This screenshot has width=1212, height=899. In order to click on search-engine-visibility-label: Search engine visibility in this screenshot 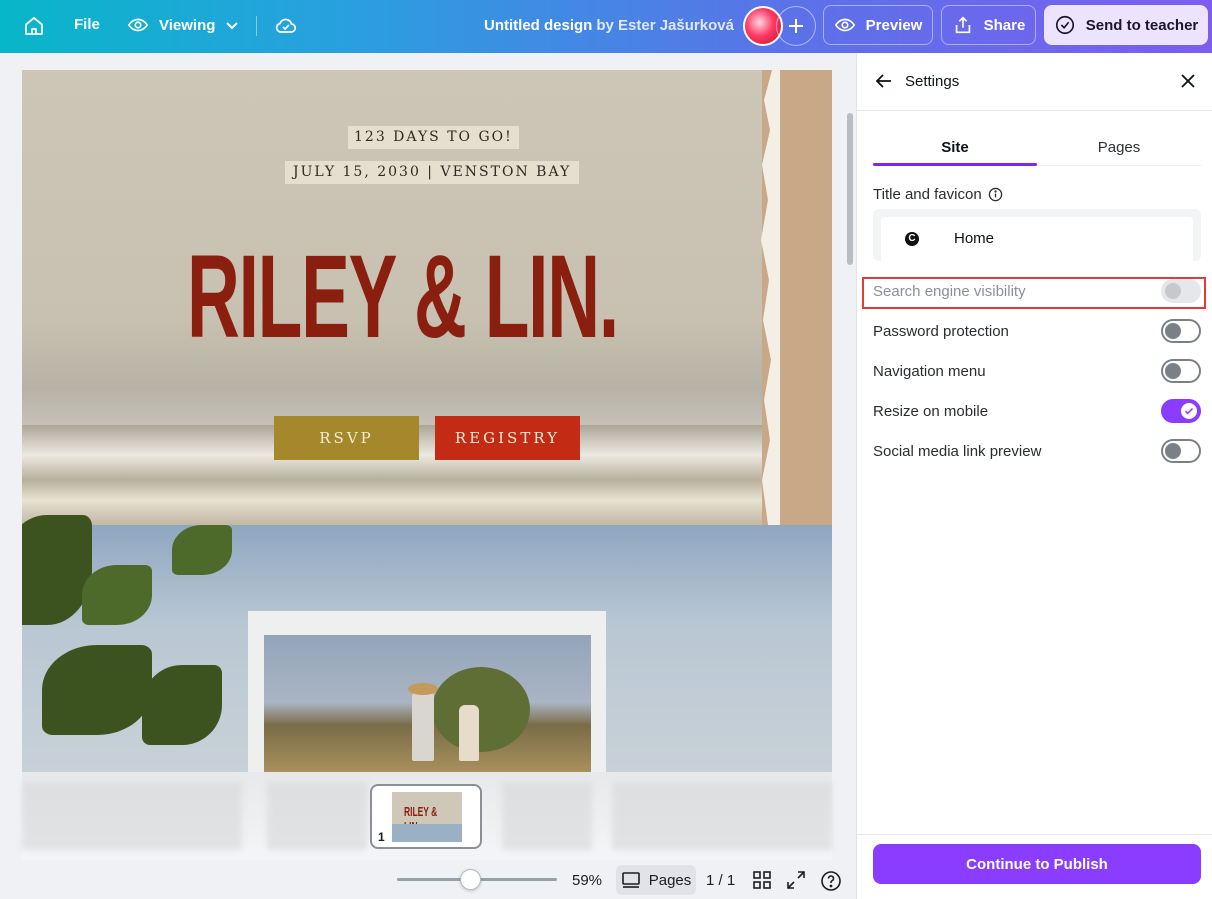, I will do `click(949, 291)`.